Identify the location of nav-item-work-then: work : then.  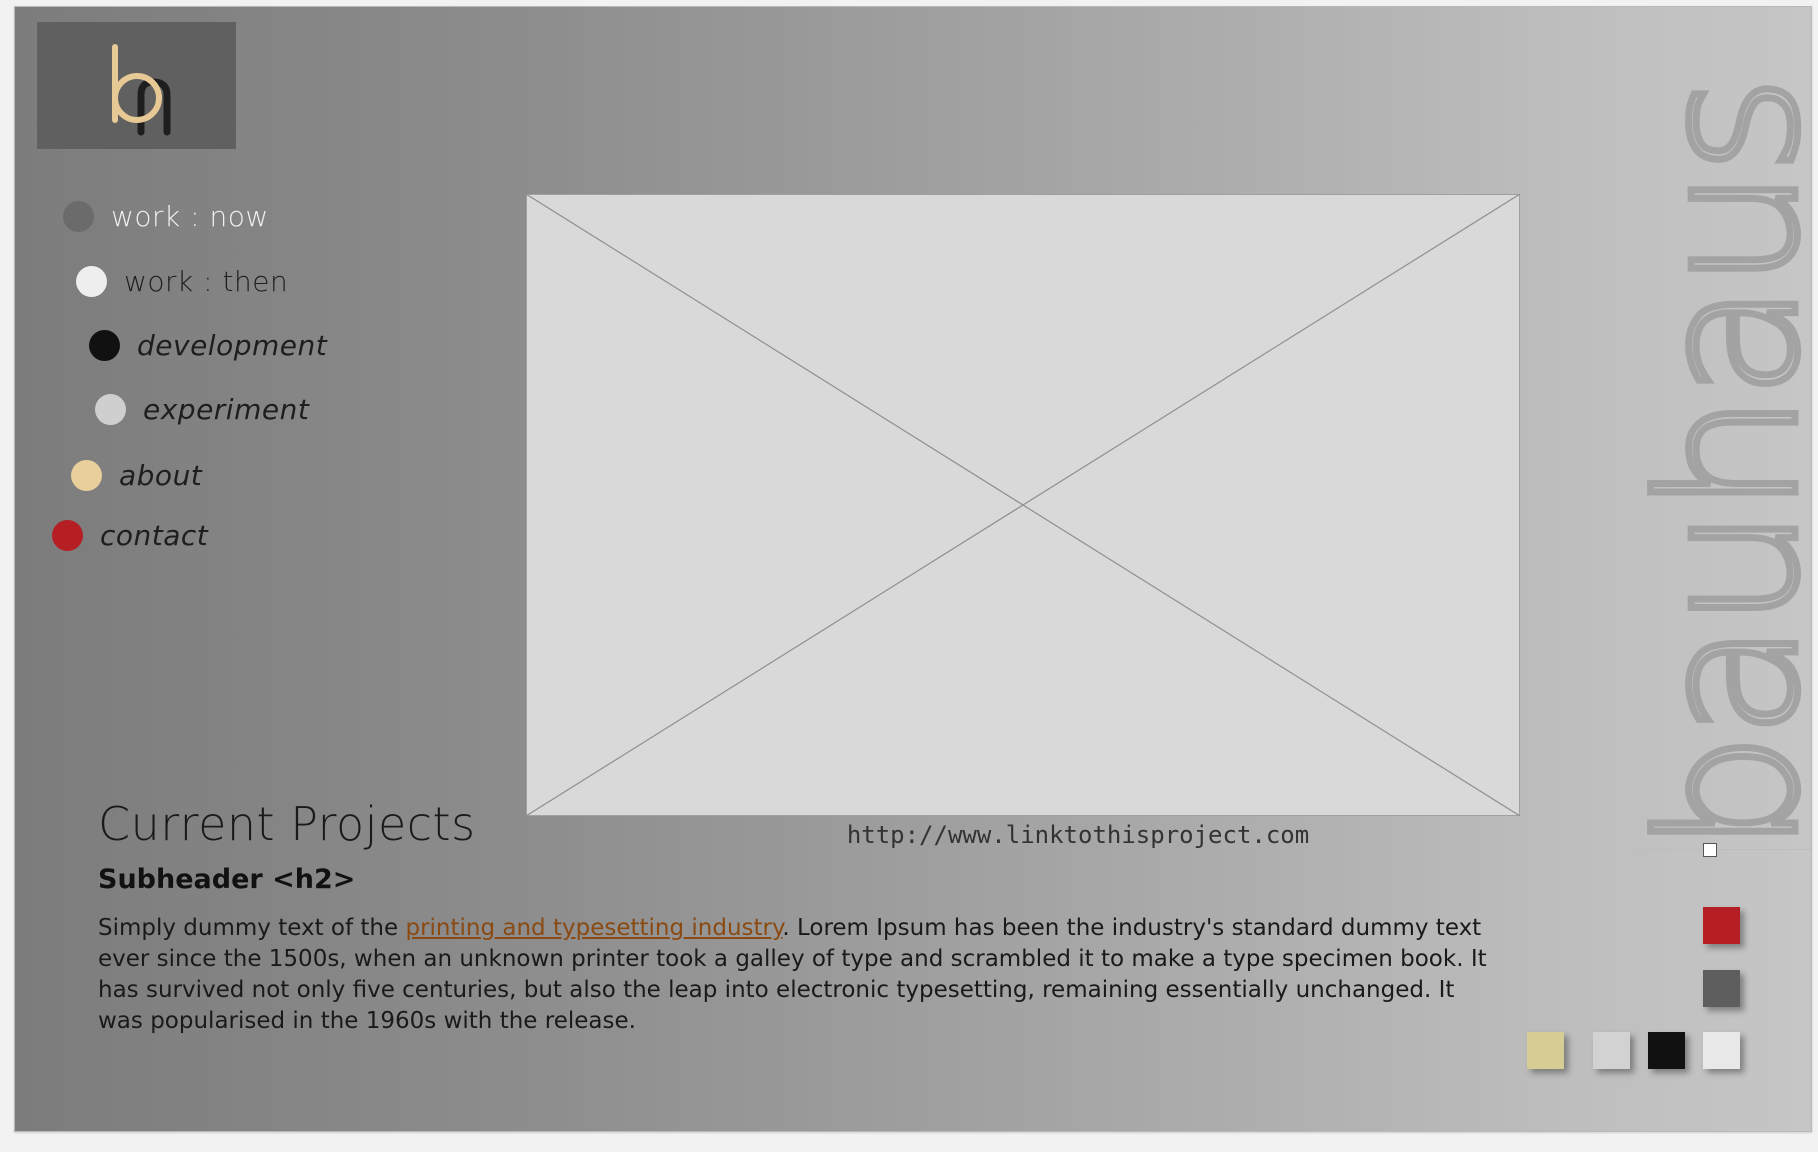
(182, 281).